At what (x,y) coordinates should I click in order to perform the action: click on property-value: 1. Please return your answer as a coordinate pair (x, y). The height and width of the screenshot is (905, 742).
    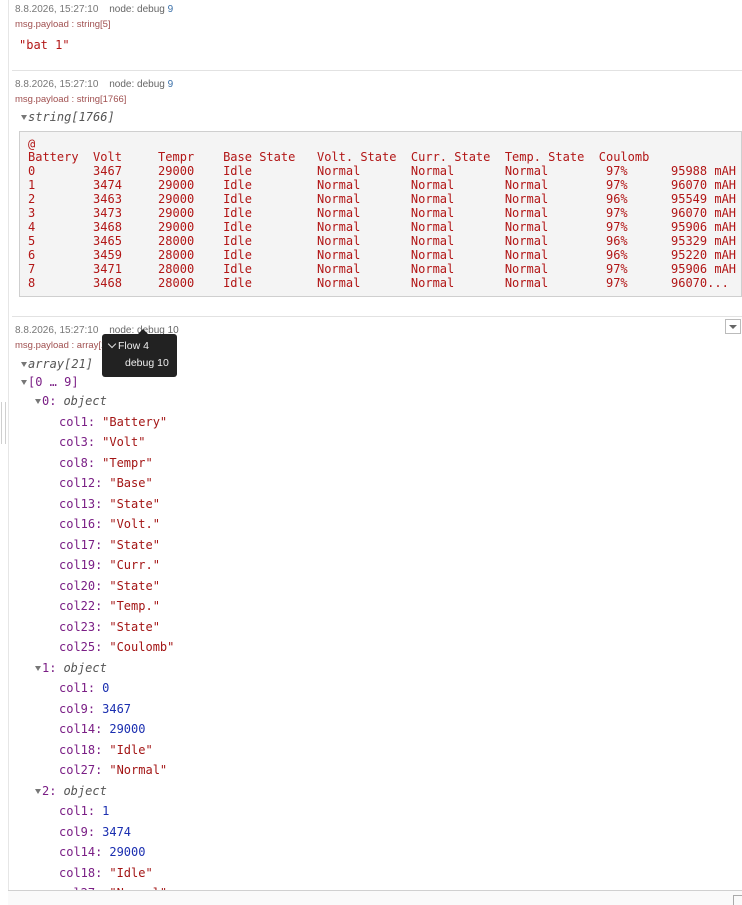
    Looking at the image, I should click on (106, 811).